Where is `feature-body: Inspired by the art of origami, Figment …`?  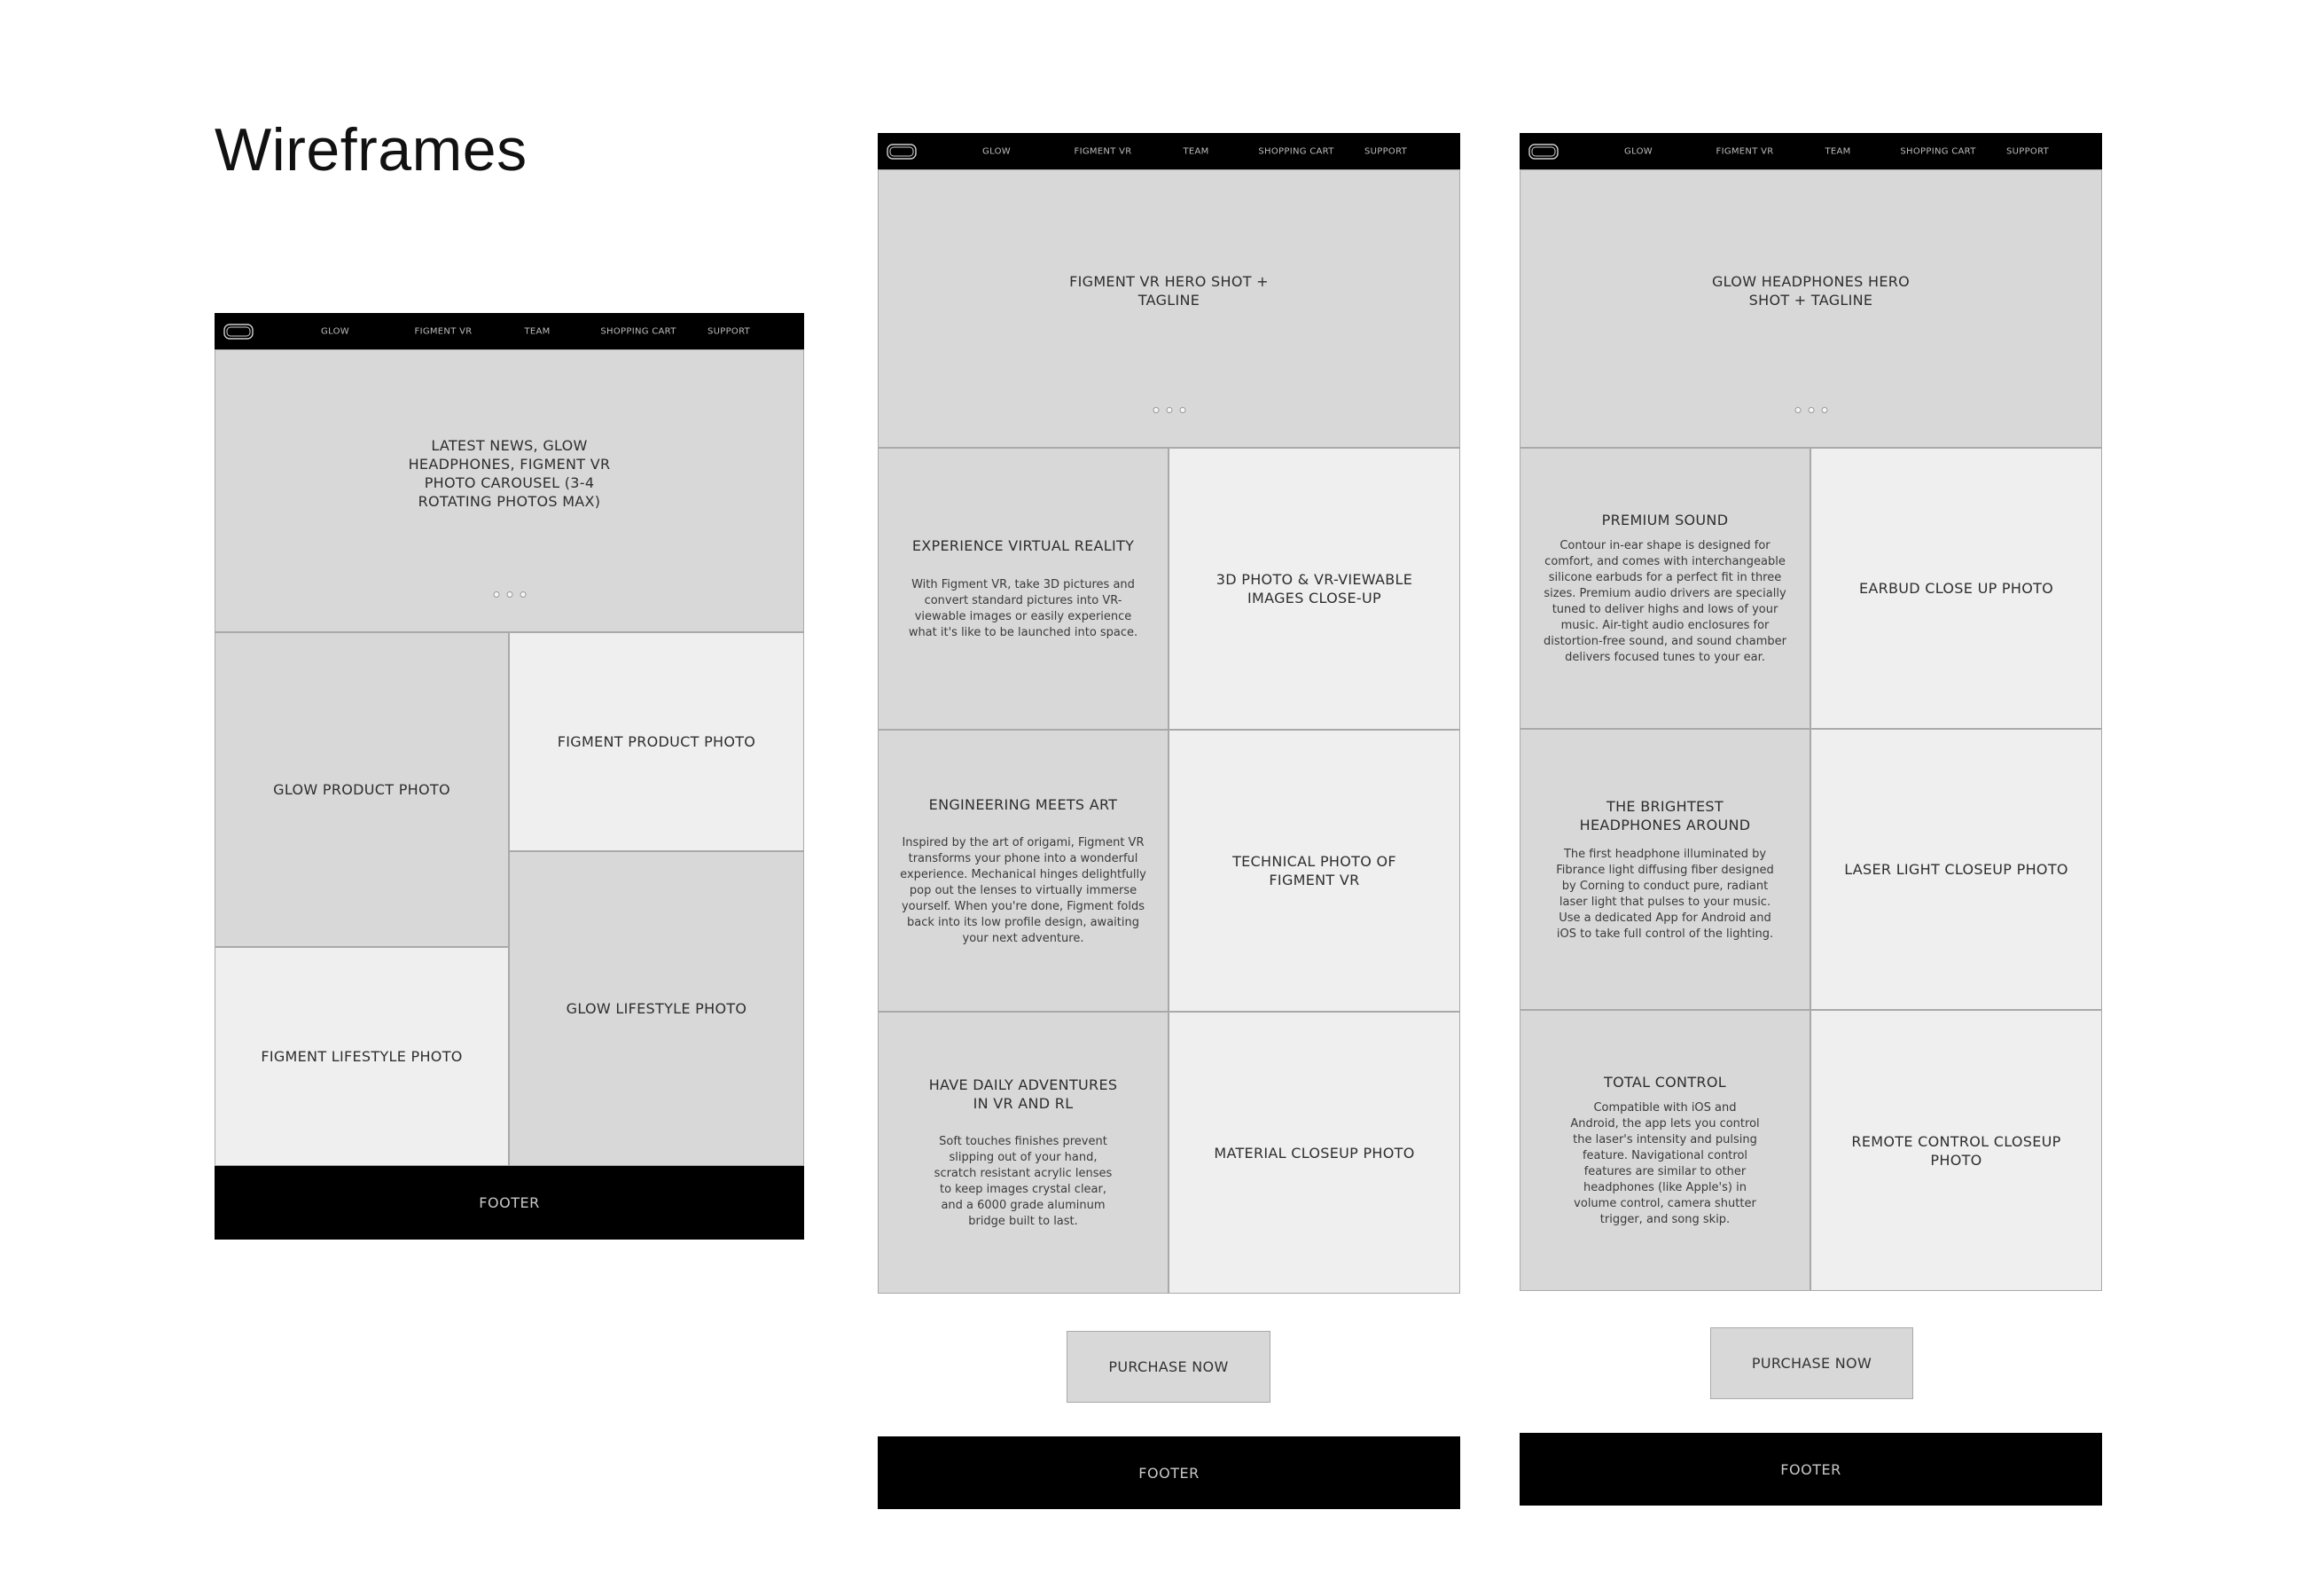
feature-body: Inspired by the art of origami, Figment … is located at coordinates (1023, 890).